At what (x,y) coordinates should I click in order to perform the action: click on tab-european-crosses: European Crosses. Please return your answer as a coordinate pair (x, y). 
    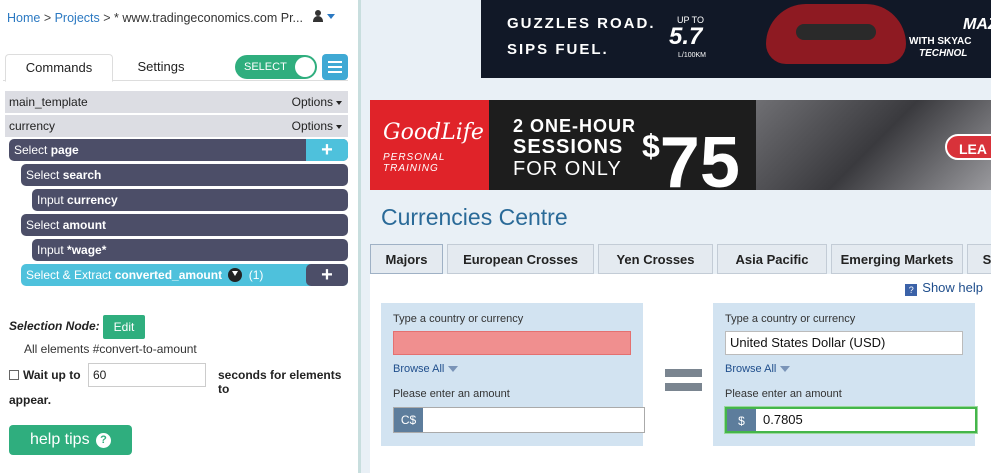
    Looking at the image, I should click on (520, 259).